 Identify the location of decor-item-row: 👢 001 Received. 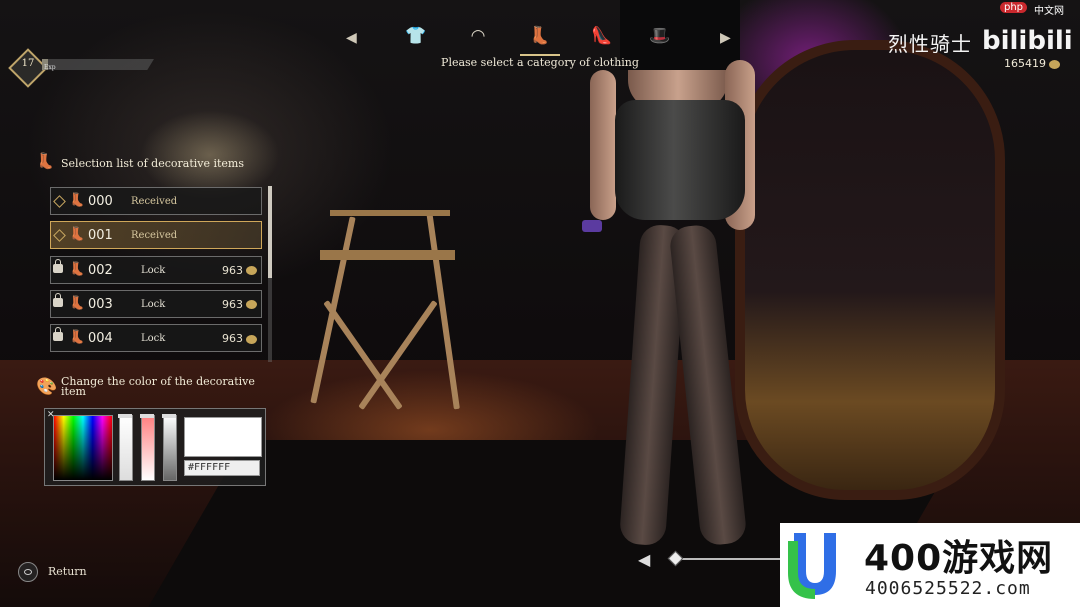
(156, 235).